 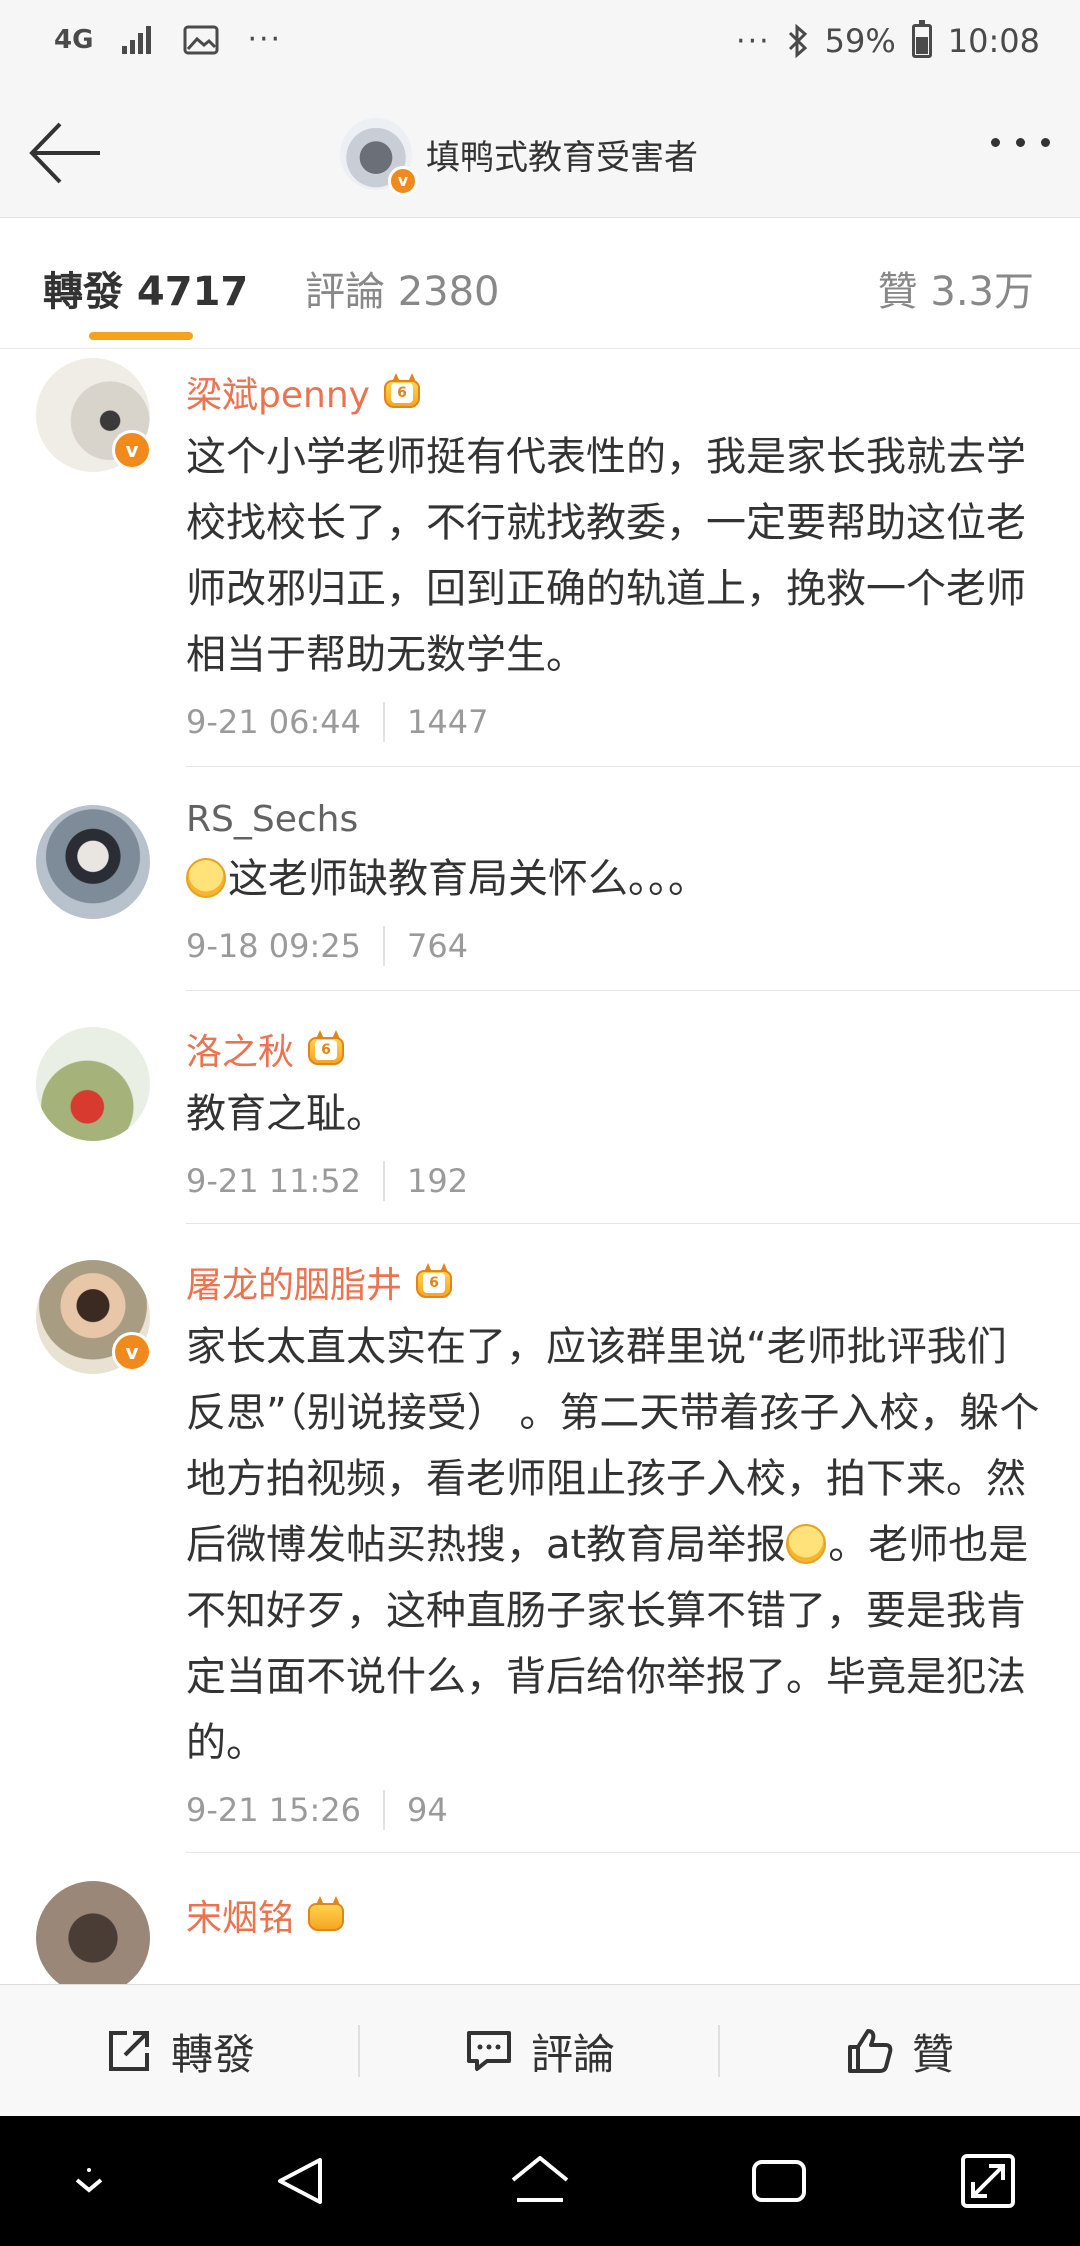 I want to click on tab-like: 贊 3.3万, so click(x=956, y=288).